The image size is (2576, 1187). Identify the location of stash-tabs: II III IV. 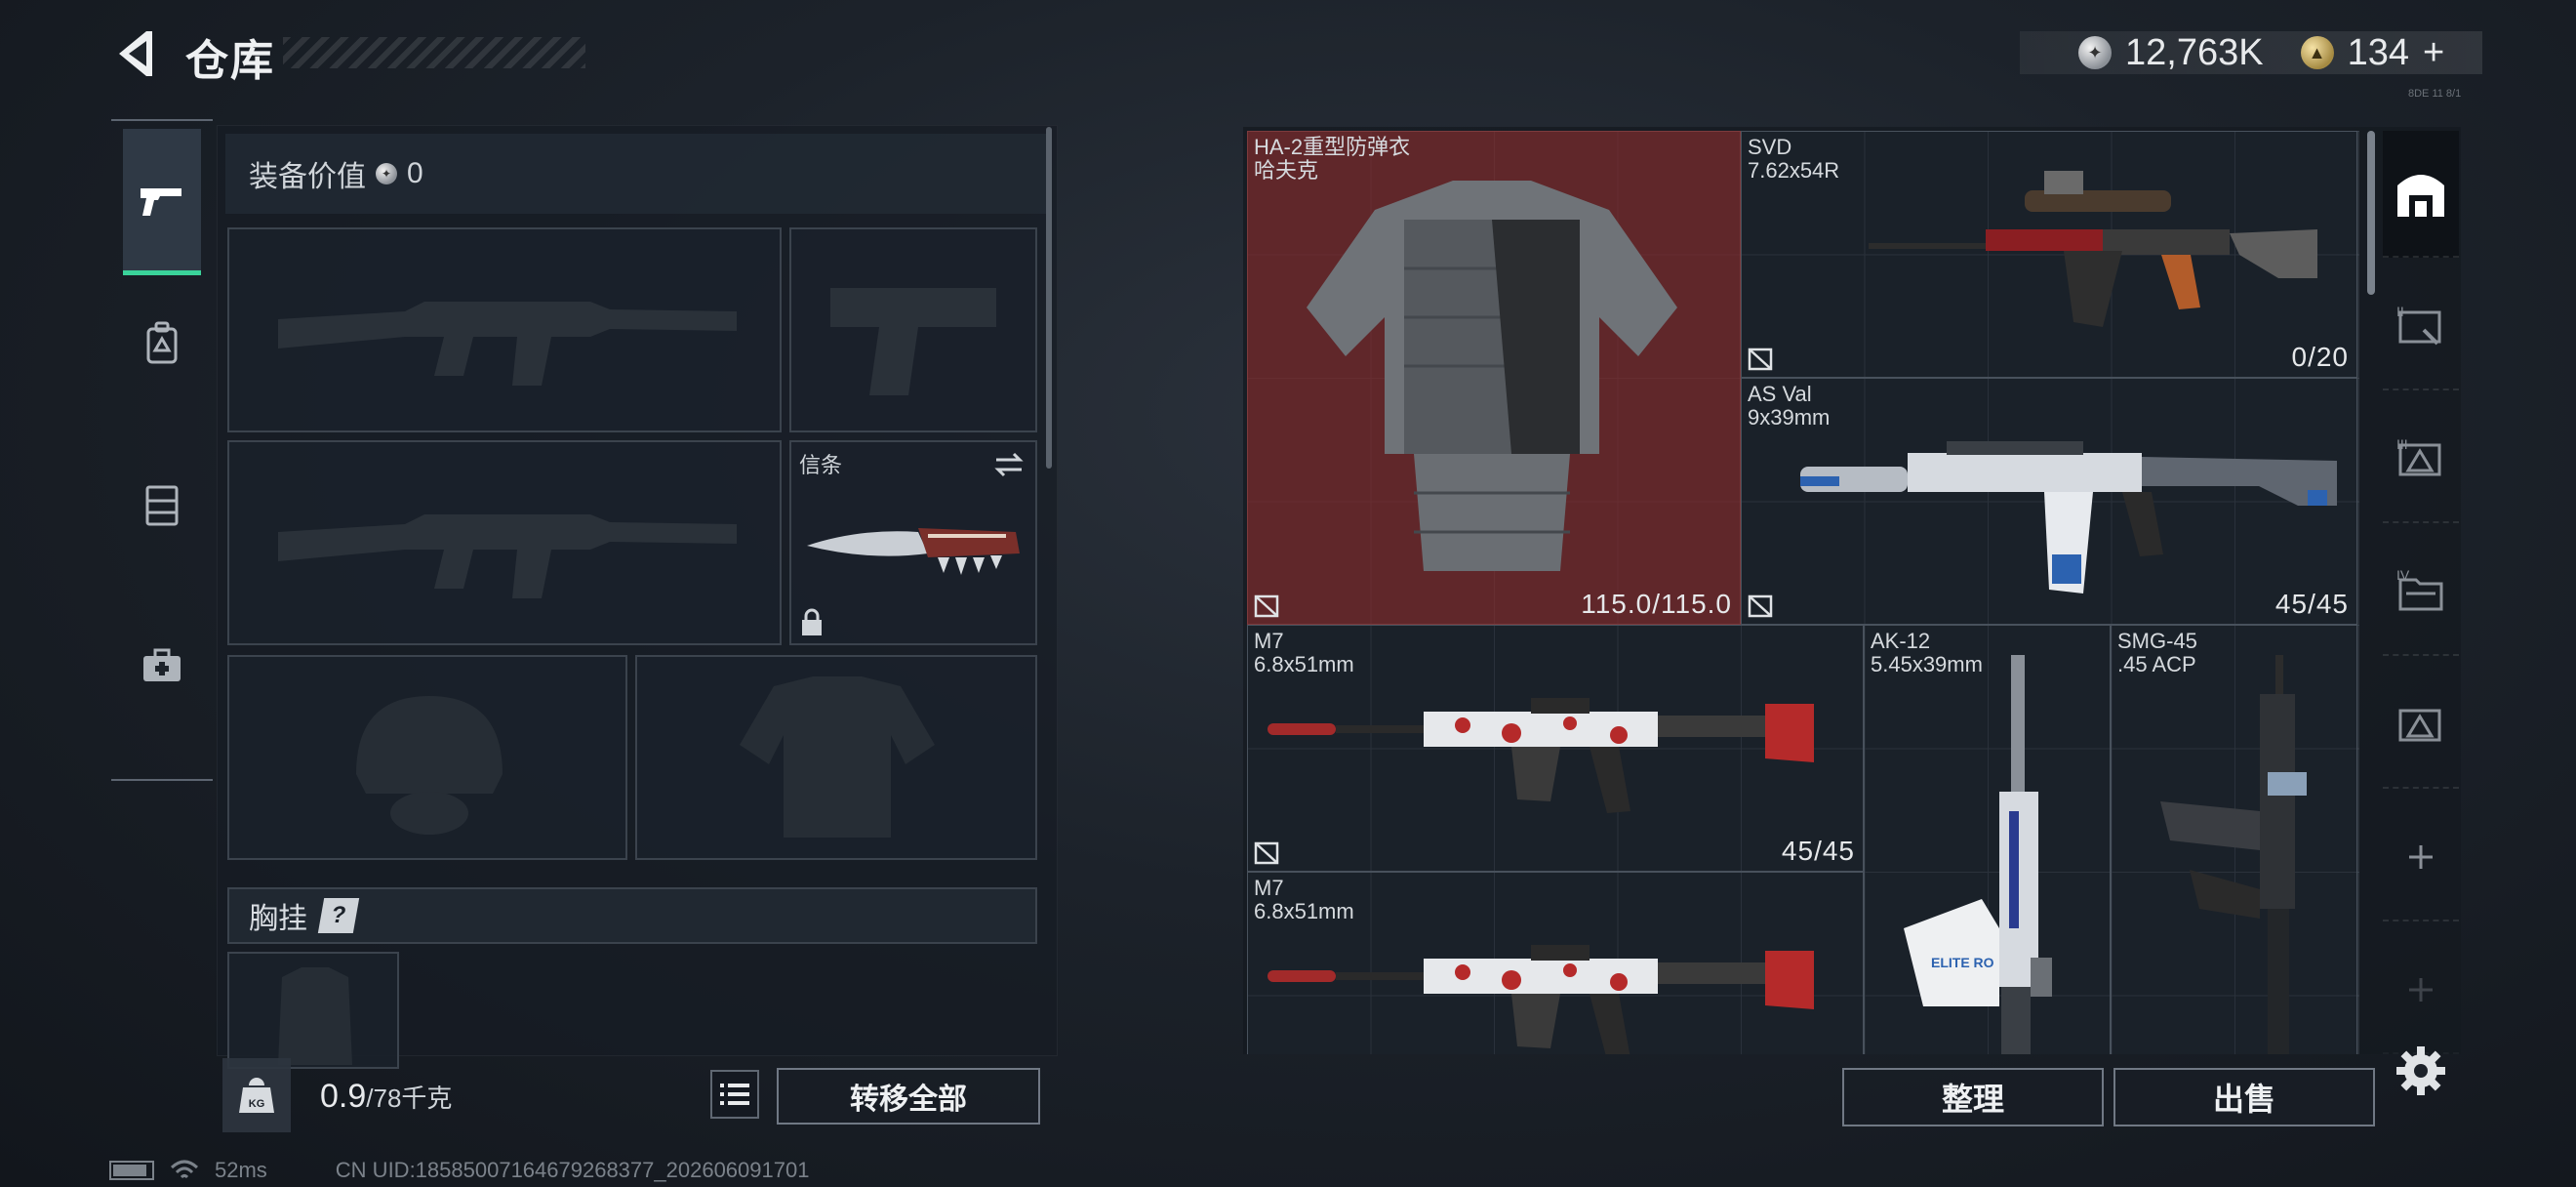
(2422, 589).